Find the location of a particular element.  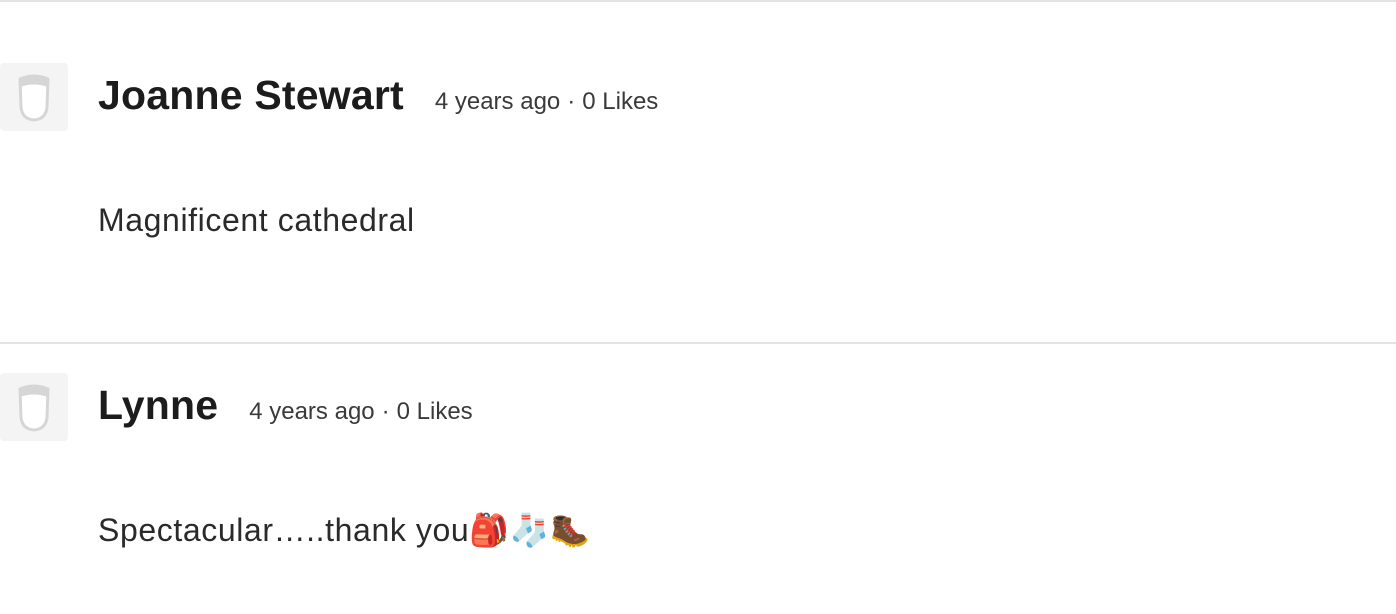

comment-text: Spectacular…..thank you🎒🧦🥾 is located at coordinates (344, 530).